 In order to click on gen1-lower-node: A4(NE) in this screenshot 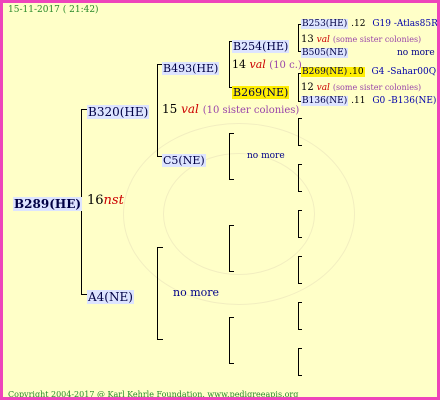, I will do `click(110, 295)`.